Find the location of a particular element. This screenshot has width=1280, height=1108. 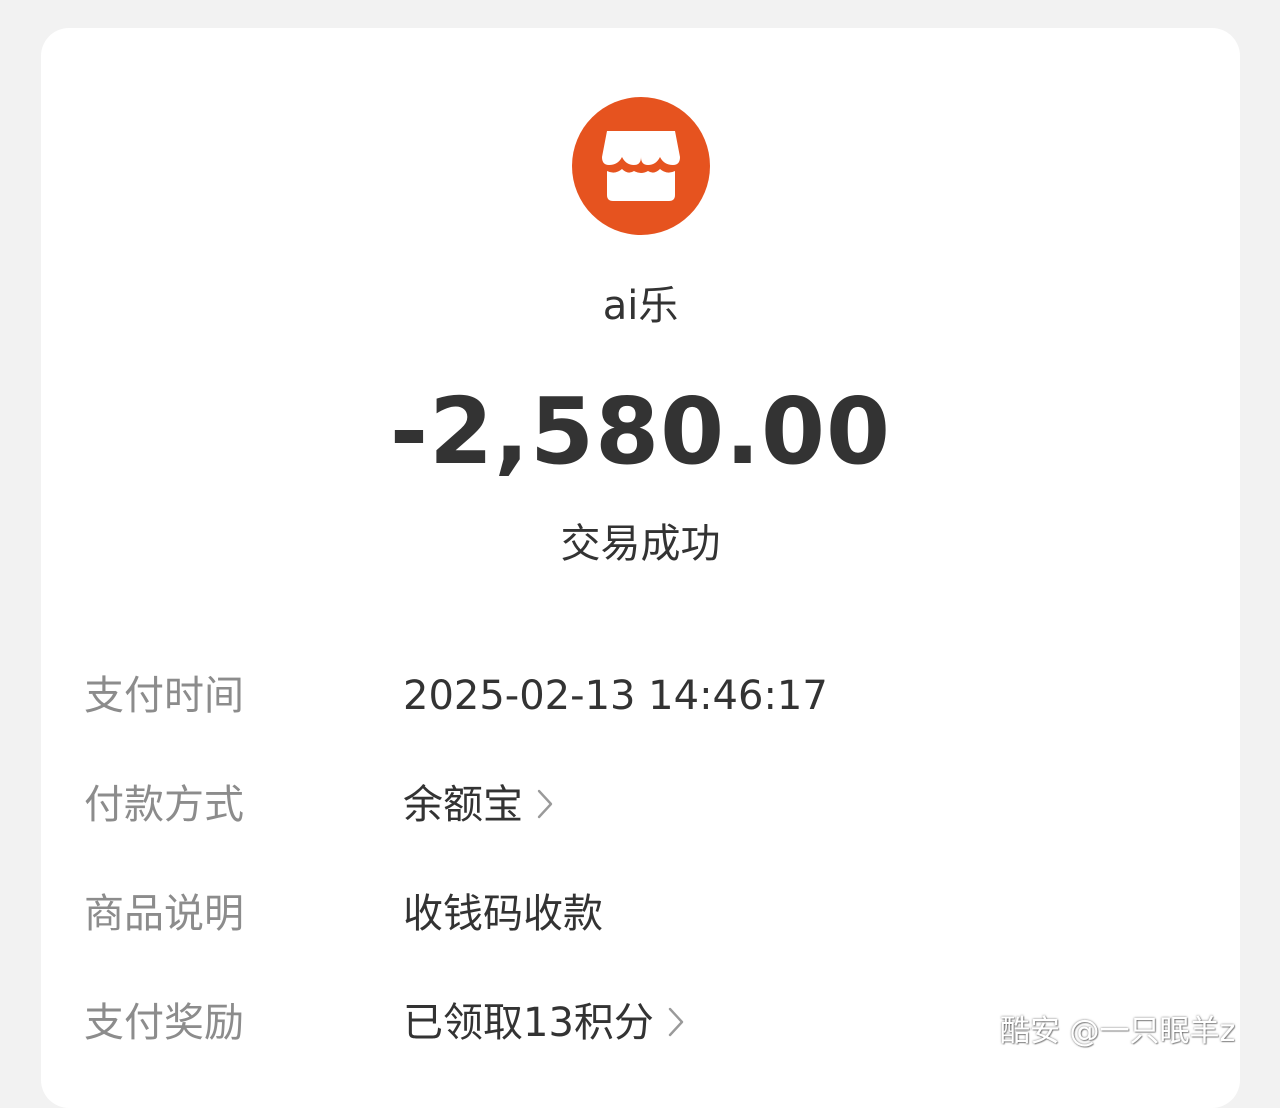

detail-row-payment-method: 付款方式 余额宝 is located at coordinates (640, 805).